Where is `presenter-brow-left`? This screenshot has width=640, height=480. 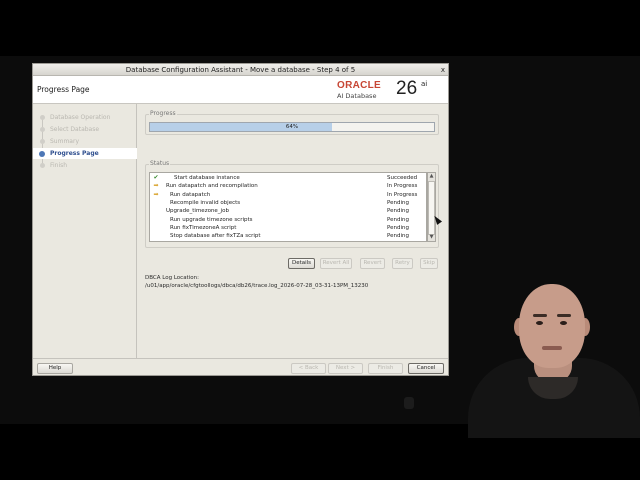
presenter-brow-left is located at coordinates (540, 315).